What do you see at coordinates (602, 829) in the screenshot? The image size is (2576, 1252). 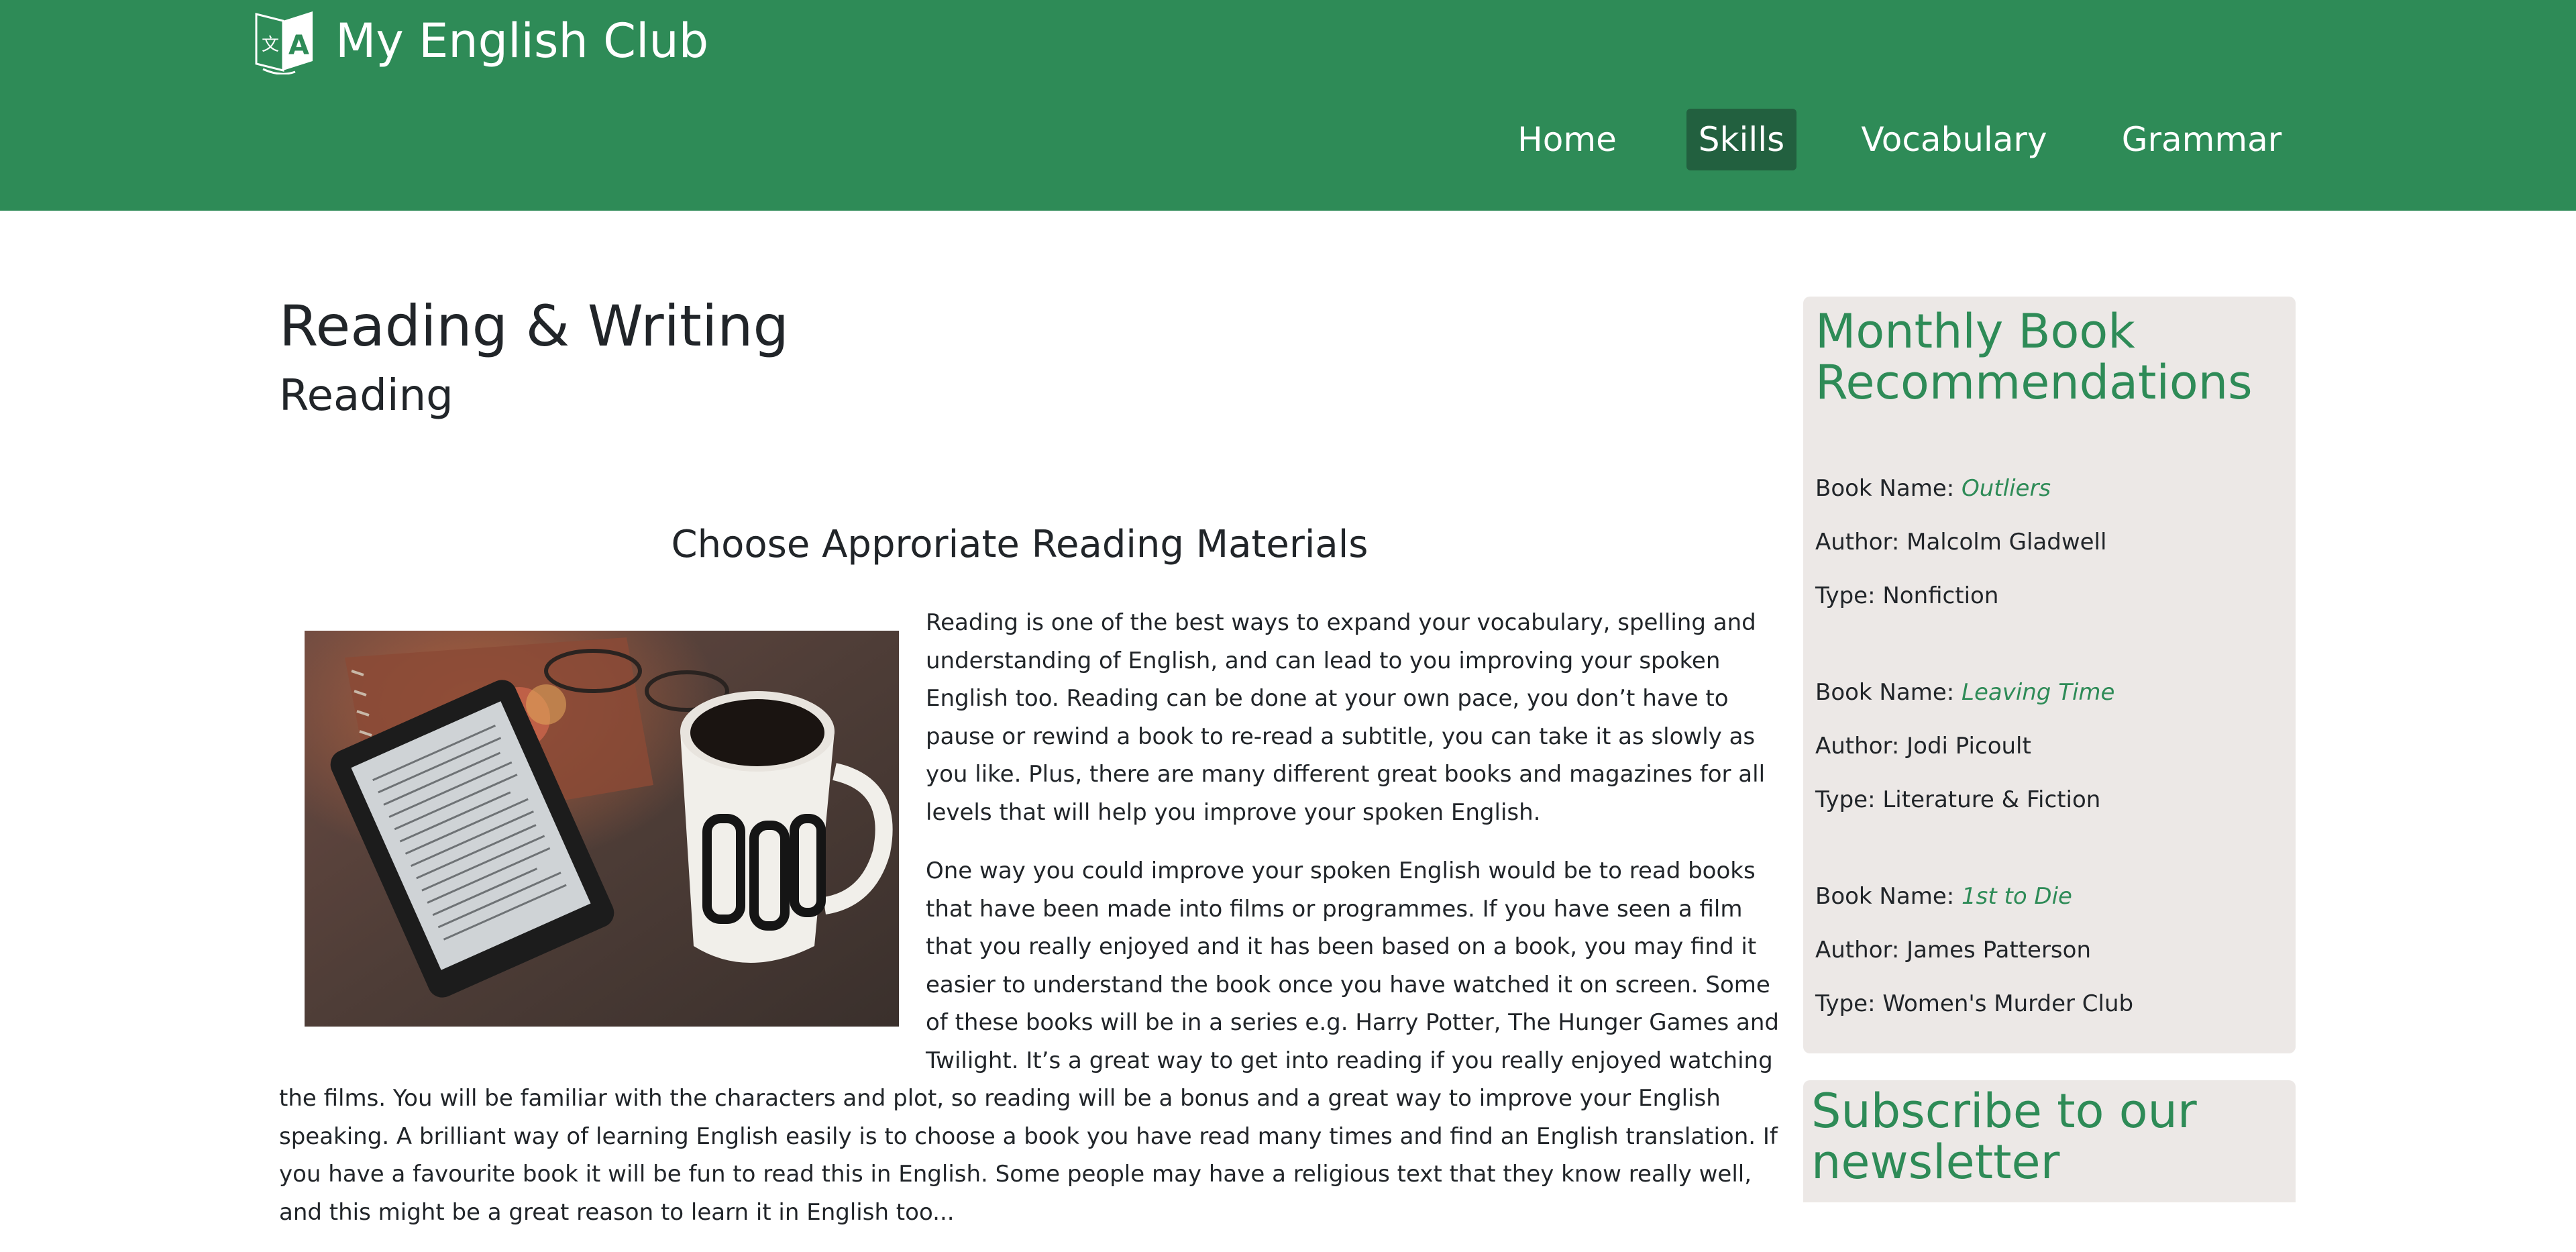 I see `ereader-coffee-photo` at bounding box center [602, 829].